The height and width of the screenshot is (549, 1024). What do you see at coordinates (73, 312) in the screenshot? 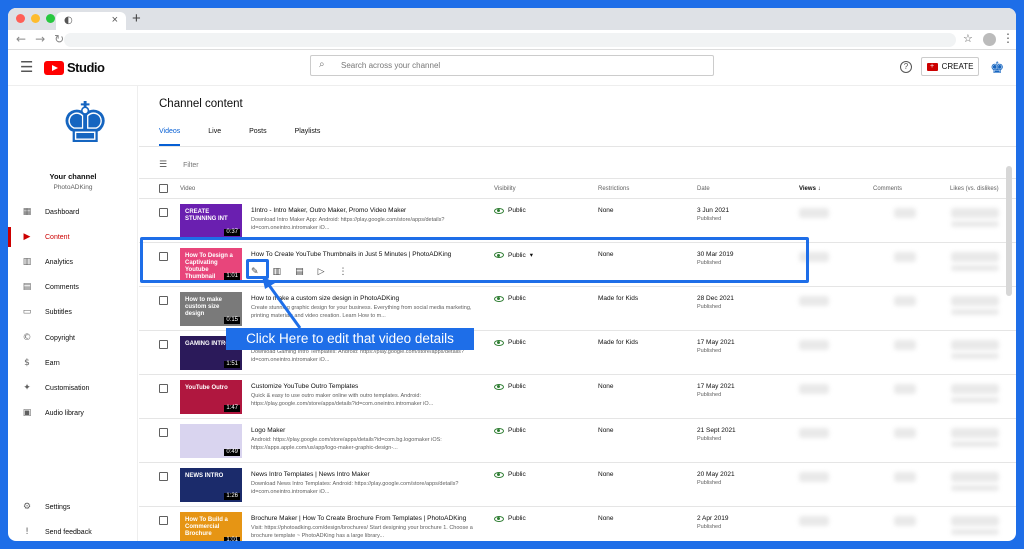
I see `sidebar-item-subtitles: ▭ Subtitles` at bounding box center [73, 312].